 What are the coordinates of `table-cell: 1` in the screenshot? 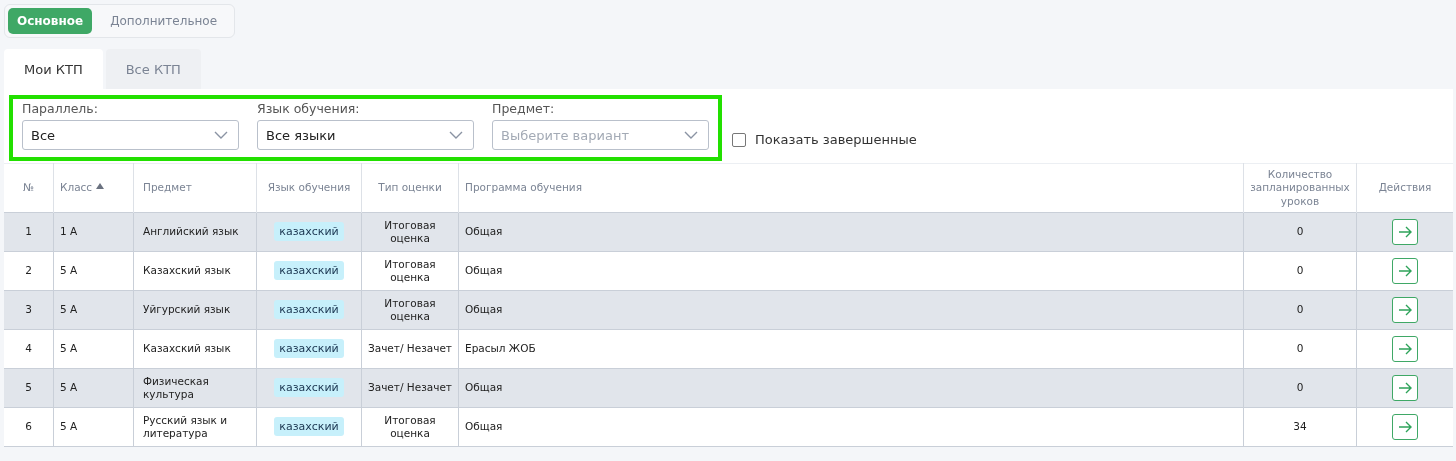 It's located at (29, 232).